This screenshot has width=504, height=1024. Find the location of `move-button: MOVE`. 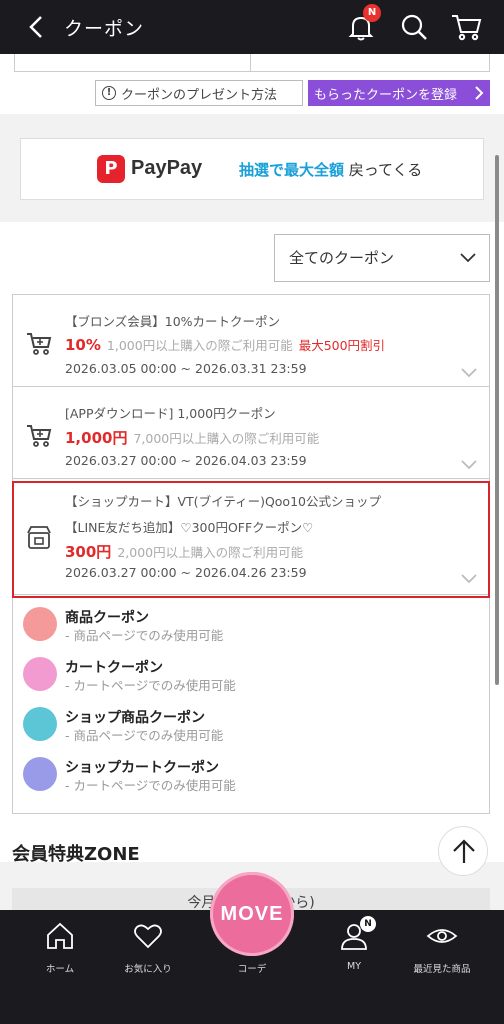

move-button: MOVE is located at coordinates (252, 914).